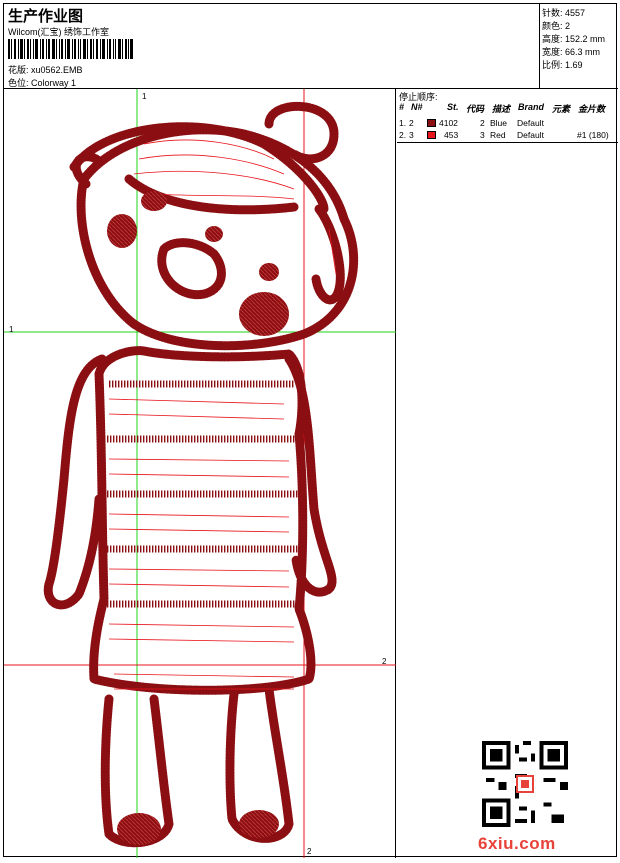 The height and width of the screenshot is (863, 620). What do you see at coordinates (46, 16) in the screenshot?
I see `page-title: 生产作业图` at bounding box center [46, 16].